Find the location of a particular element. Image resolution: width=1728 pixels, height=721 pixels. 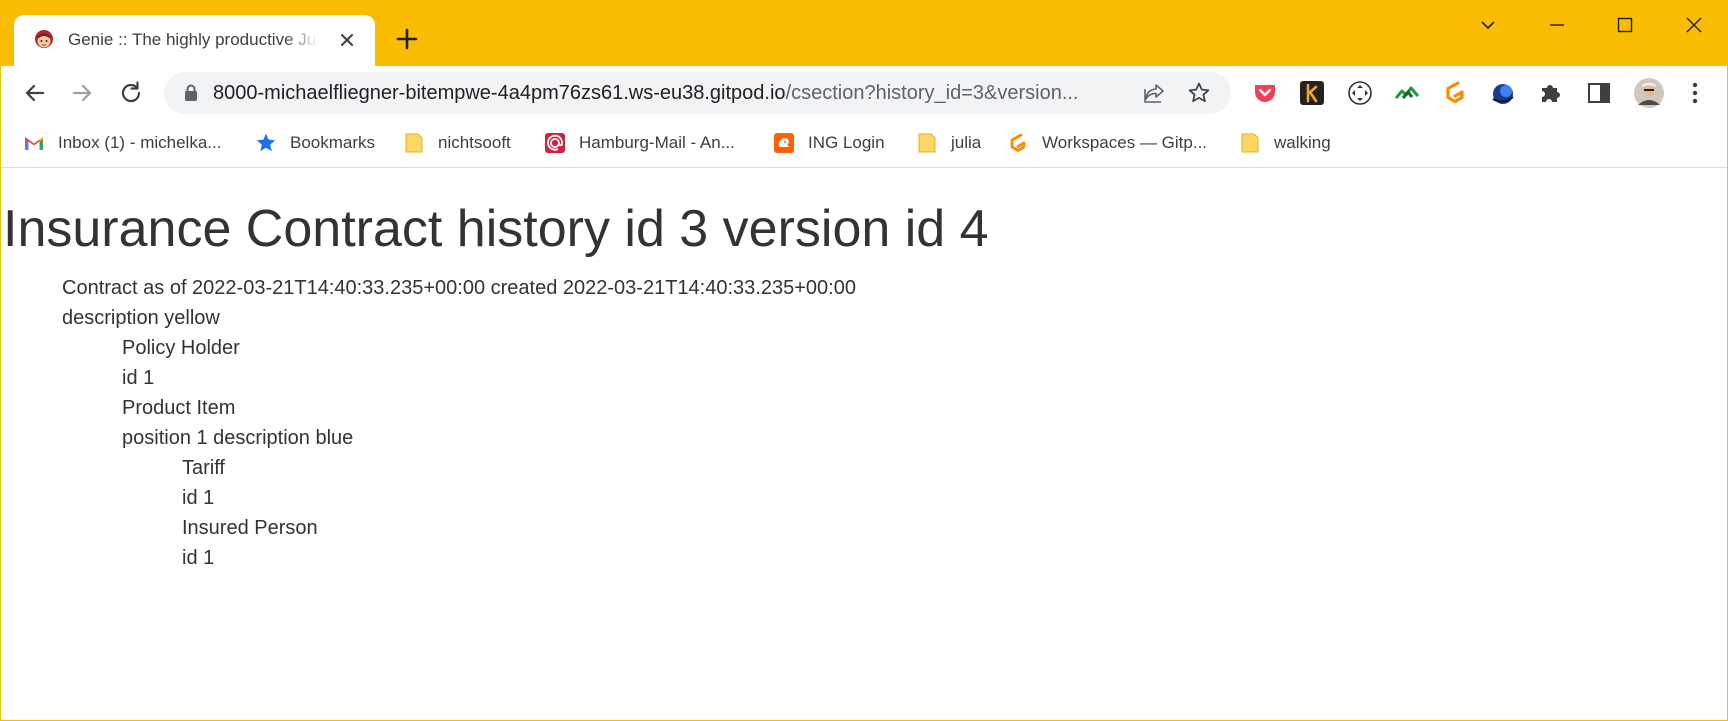

reload-icon is located at coordinates (131, 93).